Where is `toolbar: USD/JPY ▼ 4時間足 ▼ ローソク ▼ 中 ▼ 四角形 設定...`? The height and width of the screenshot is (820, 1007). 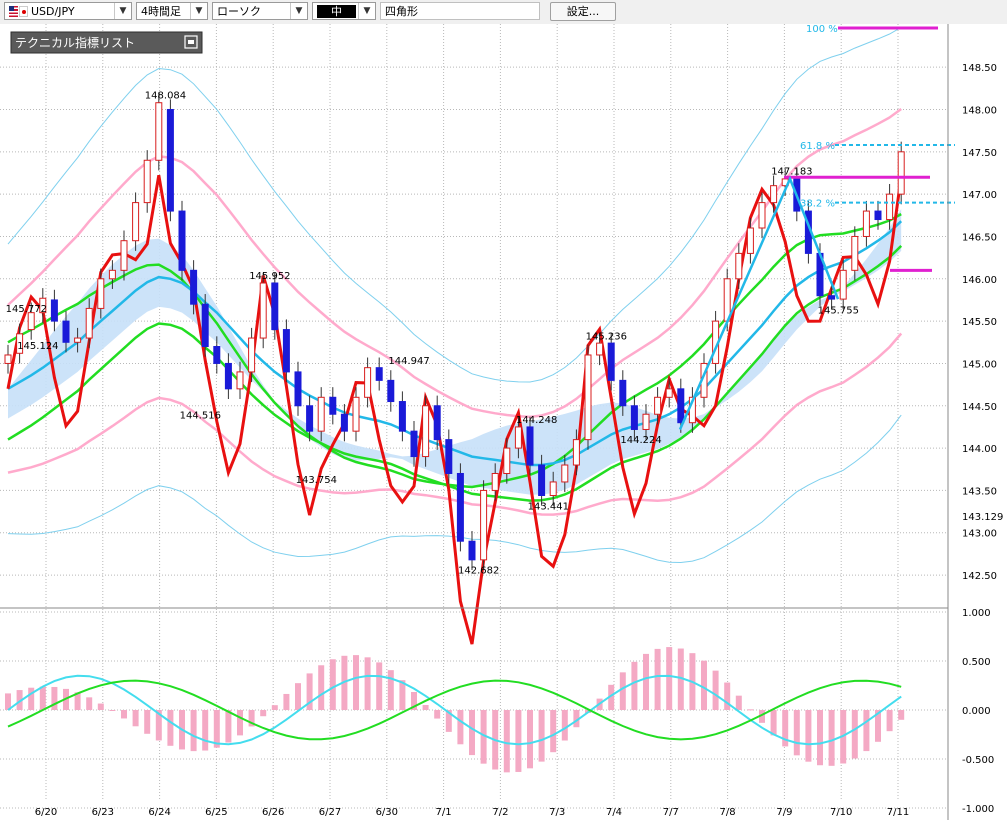 toolbar: USD/JPY ▼ 4時間足 ▼ ローソク ▼ 中 ▼ 四角形 設定... is located at coordinates (503, 12).